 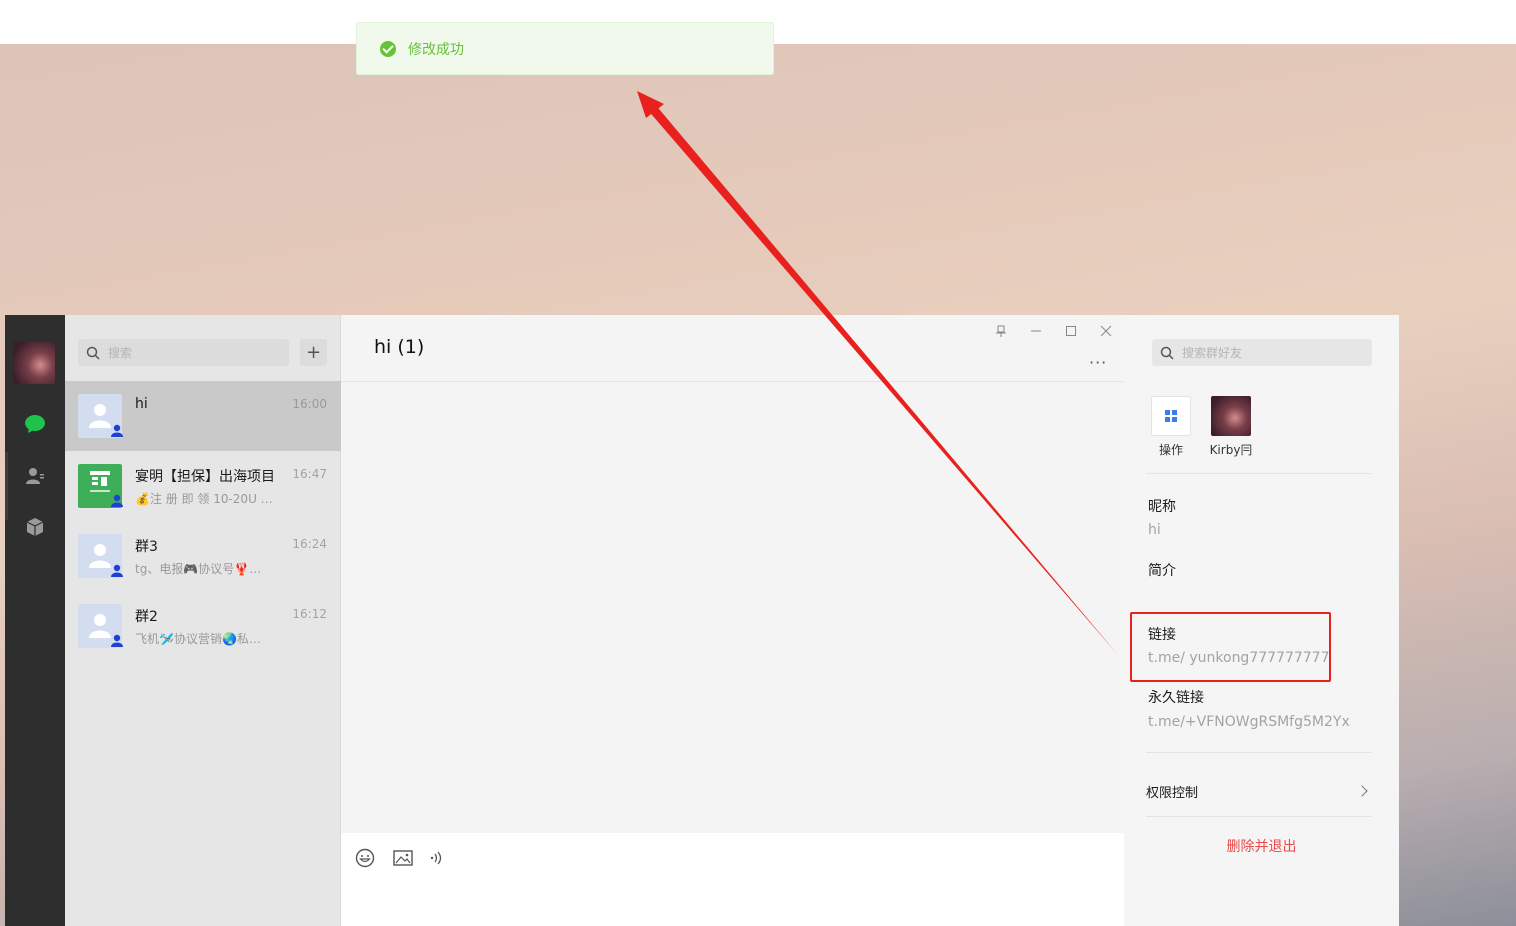 What do you see at coordinates (1249, 722) in the screenshot?
I see `permanent-link-value: t.me/+VFNOWgRSMfg5M2Yx` at bounding box center [1249, 722].